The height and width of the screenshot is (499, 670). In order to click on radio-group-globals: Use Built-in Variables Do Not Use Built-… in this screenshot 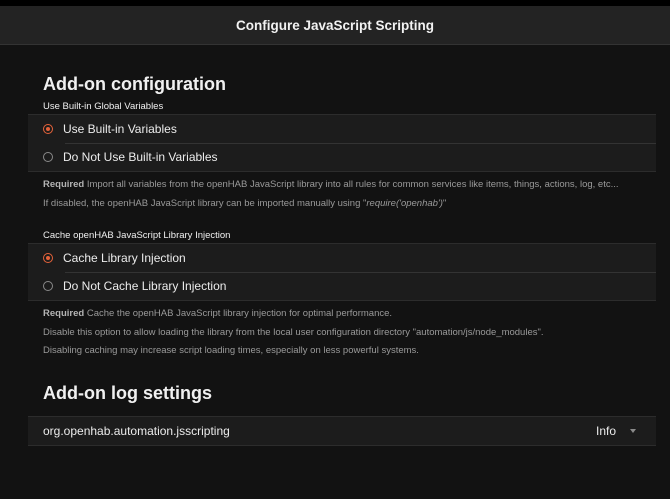, I will do `click(342, 143)`.